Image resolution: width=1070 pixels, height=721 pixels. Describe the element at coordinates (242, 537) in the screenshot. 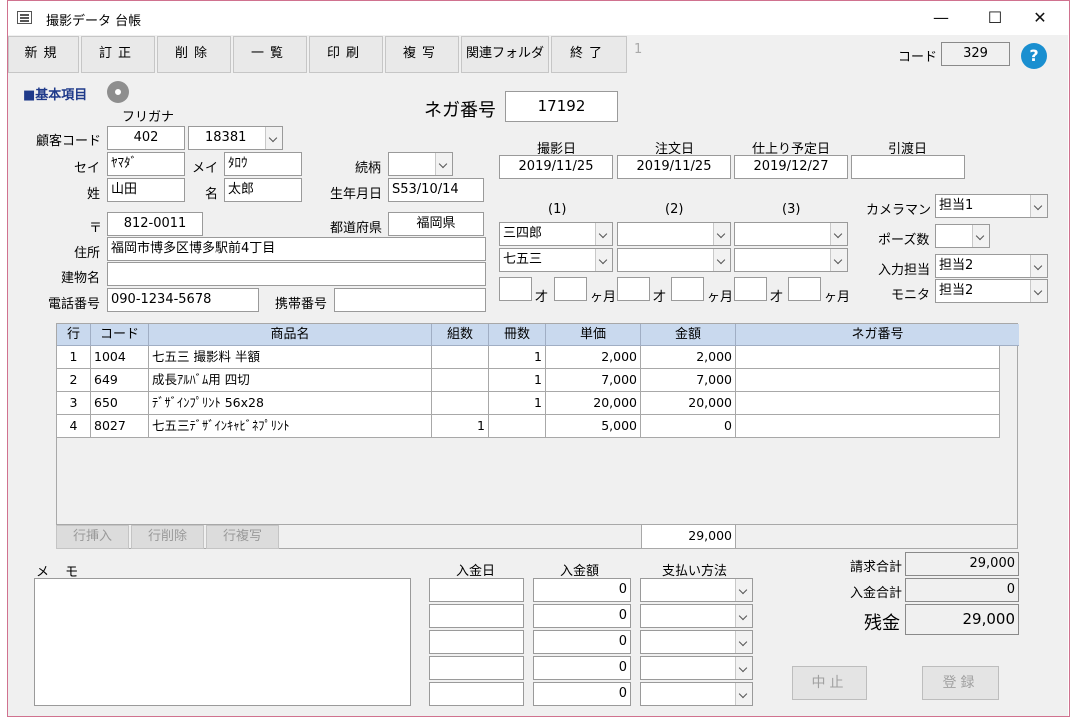

I see `copy-row-button: 行複写` at that location.